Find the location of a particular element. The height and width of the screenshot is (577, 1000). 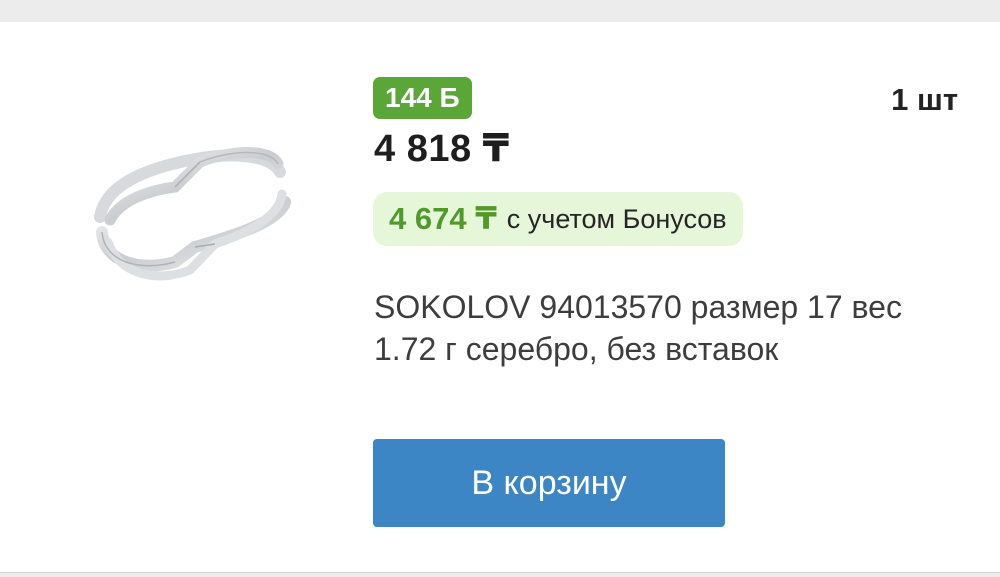

product-price: 4 818 ₸ is located at coordinates (442, 149).